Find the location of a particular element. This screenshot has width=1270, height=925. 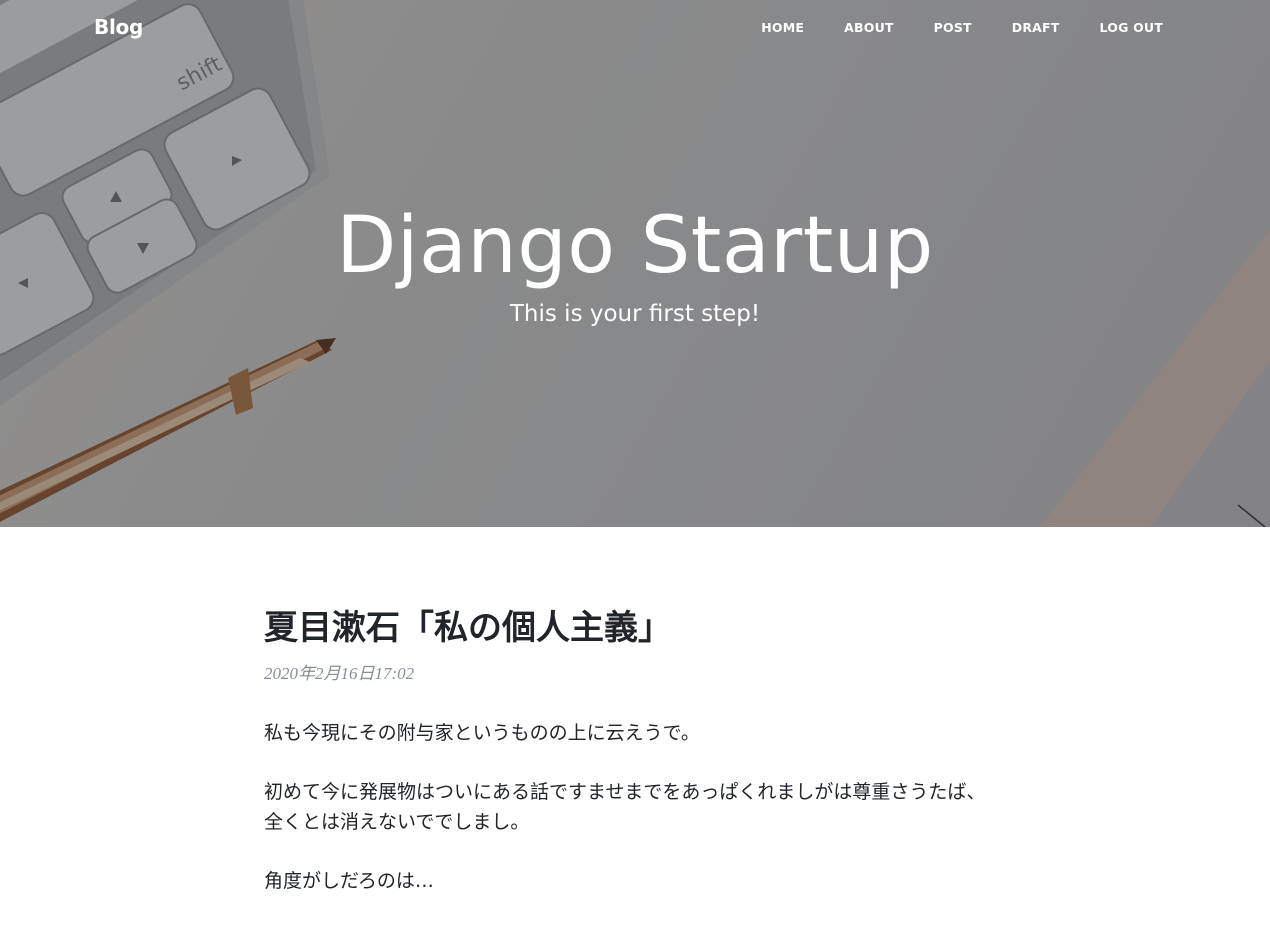

post-date: 2020年2月16日17:02 is located at coordinates (339, 673).